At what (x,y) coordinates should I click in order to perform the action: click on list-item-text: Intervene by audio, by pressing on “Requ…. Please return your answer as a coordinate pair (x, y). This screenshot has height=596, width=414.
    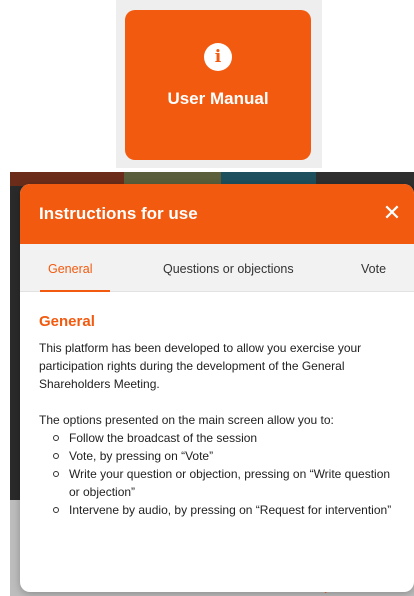
    Looking at the image, I should click on (230, 510).